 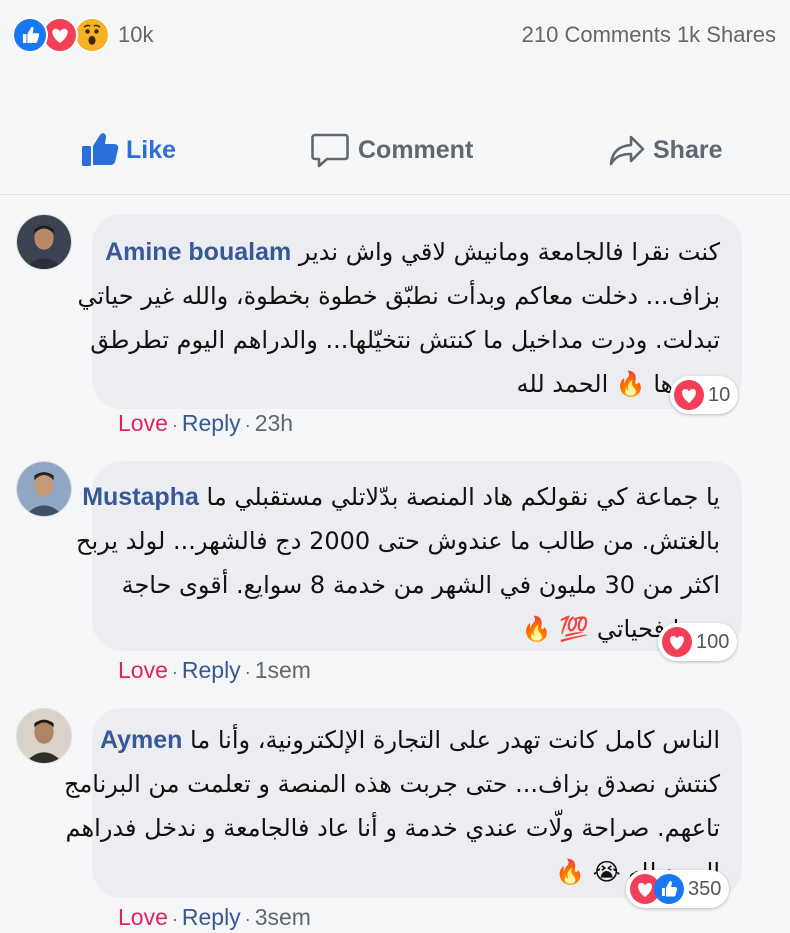 I want to click on comment-timestamp: 23h, so click(x=274, y=423).